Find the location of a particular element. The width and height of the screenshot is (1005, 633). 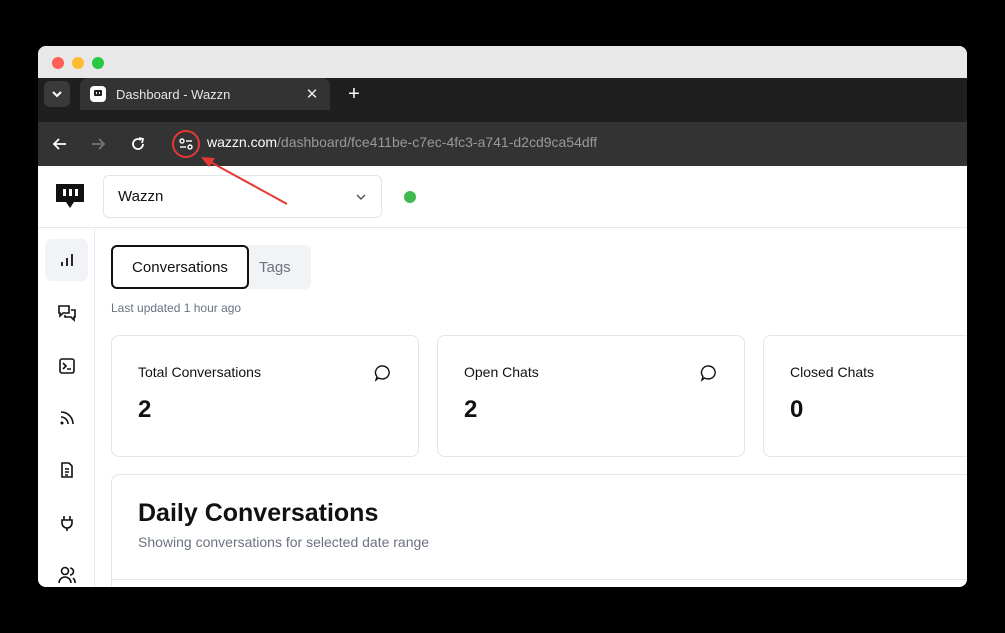

arrow-left-icon is located at coordinates (59, 144).